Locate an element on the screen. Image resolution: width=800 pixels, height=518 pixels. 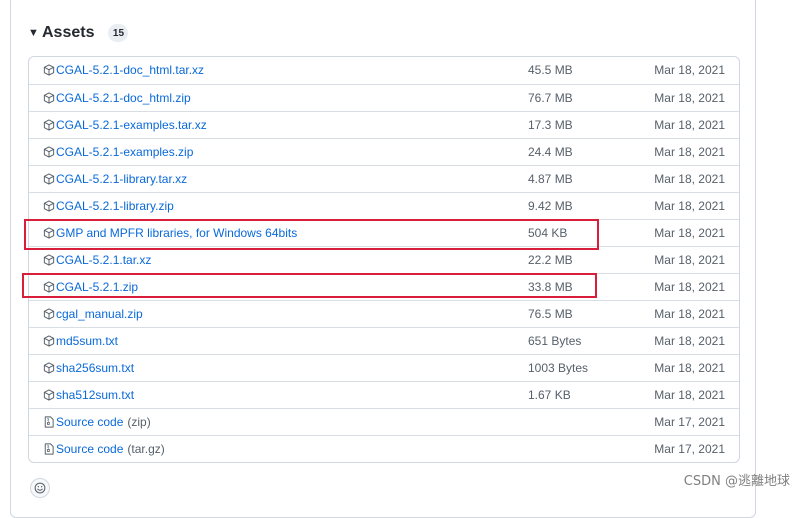
asset-download-link: md5sum.txt is located at coordinates (80, 341).